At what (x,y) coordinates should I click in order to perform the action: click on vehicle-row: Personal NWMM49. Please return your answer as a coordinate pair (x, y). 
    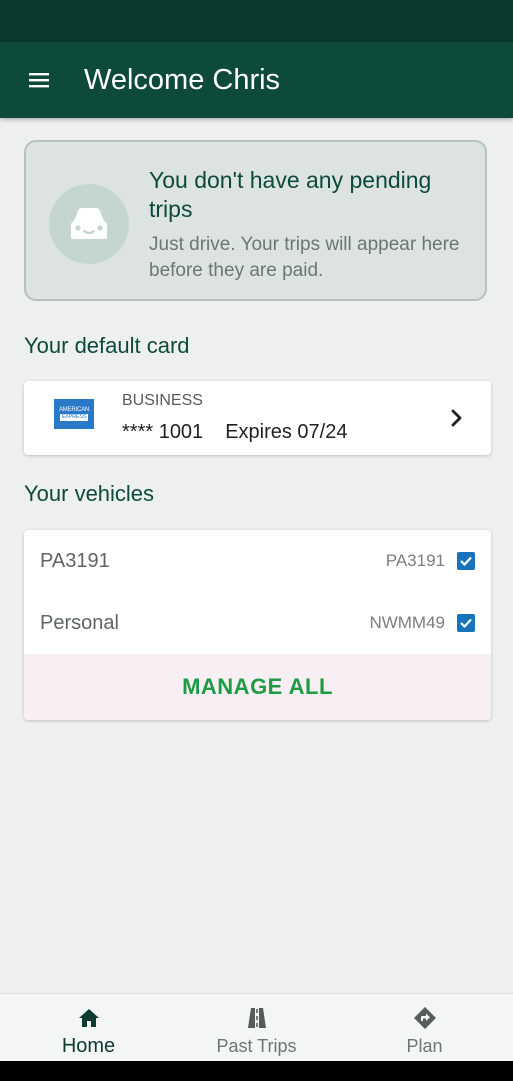
    Looking at the image, I should click on (257, 623).